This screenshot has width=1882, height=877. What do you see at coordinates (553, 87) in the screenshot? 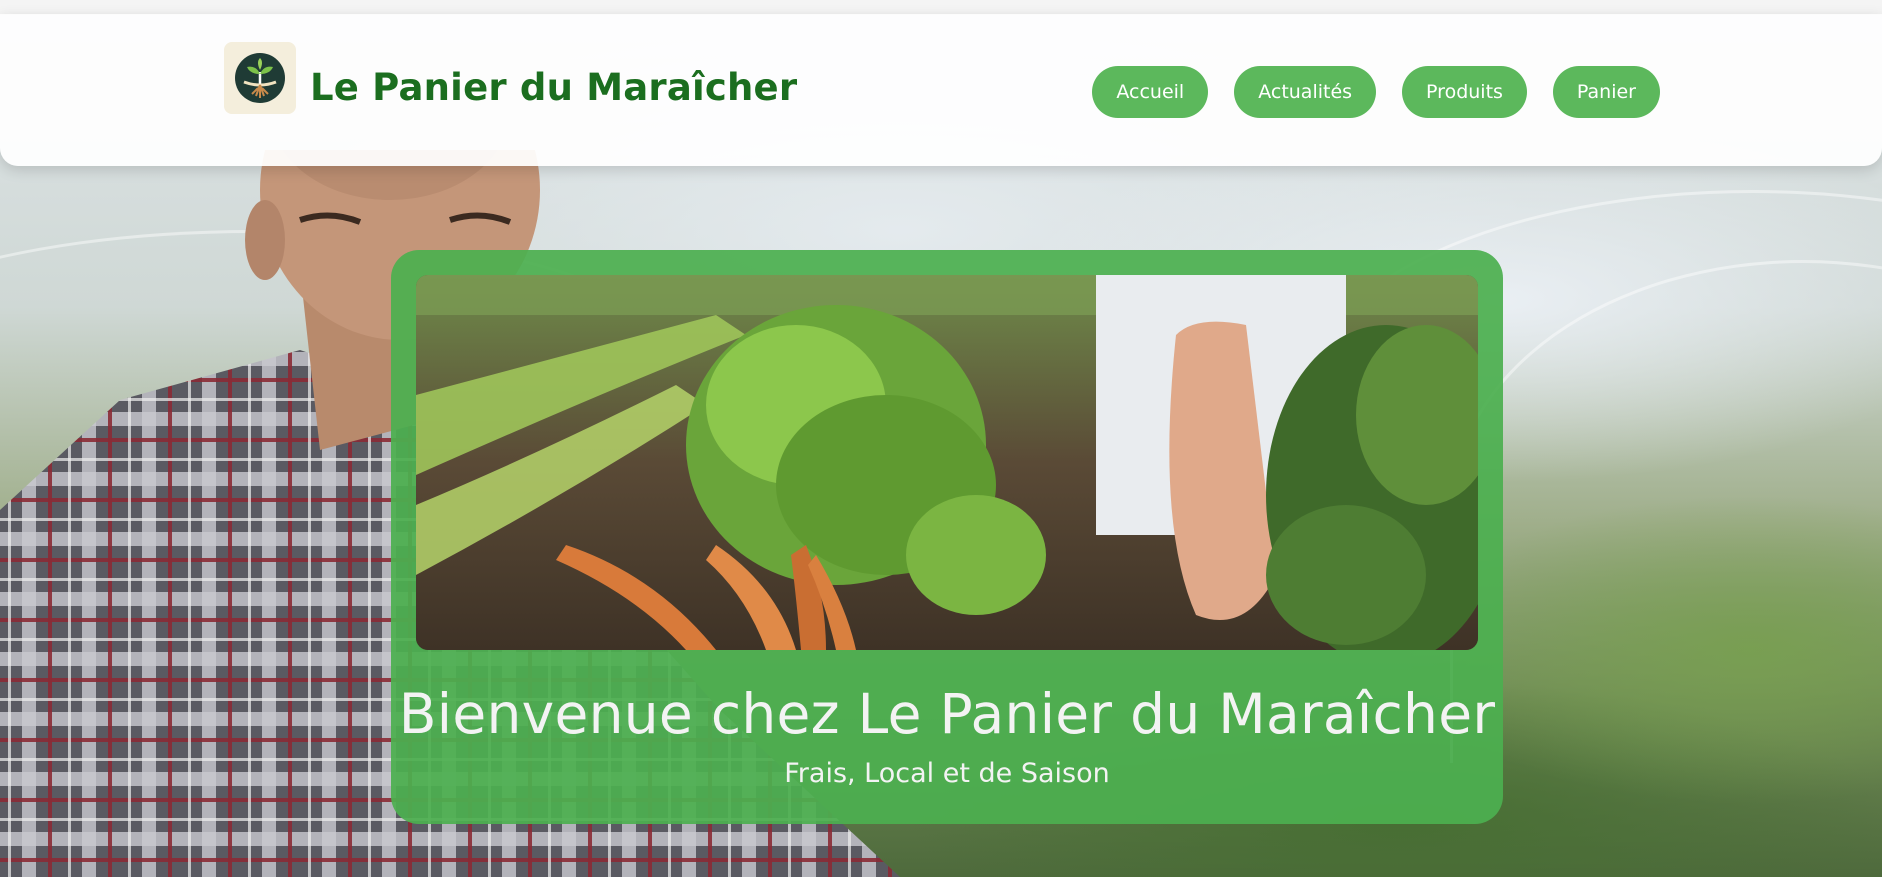
I see `brand-name: Le Panier du Maraîcher` at bounding box center [553, 87].